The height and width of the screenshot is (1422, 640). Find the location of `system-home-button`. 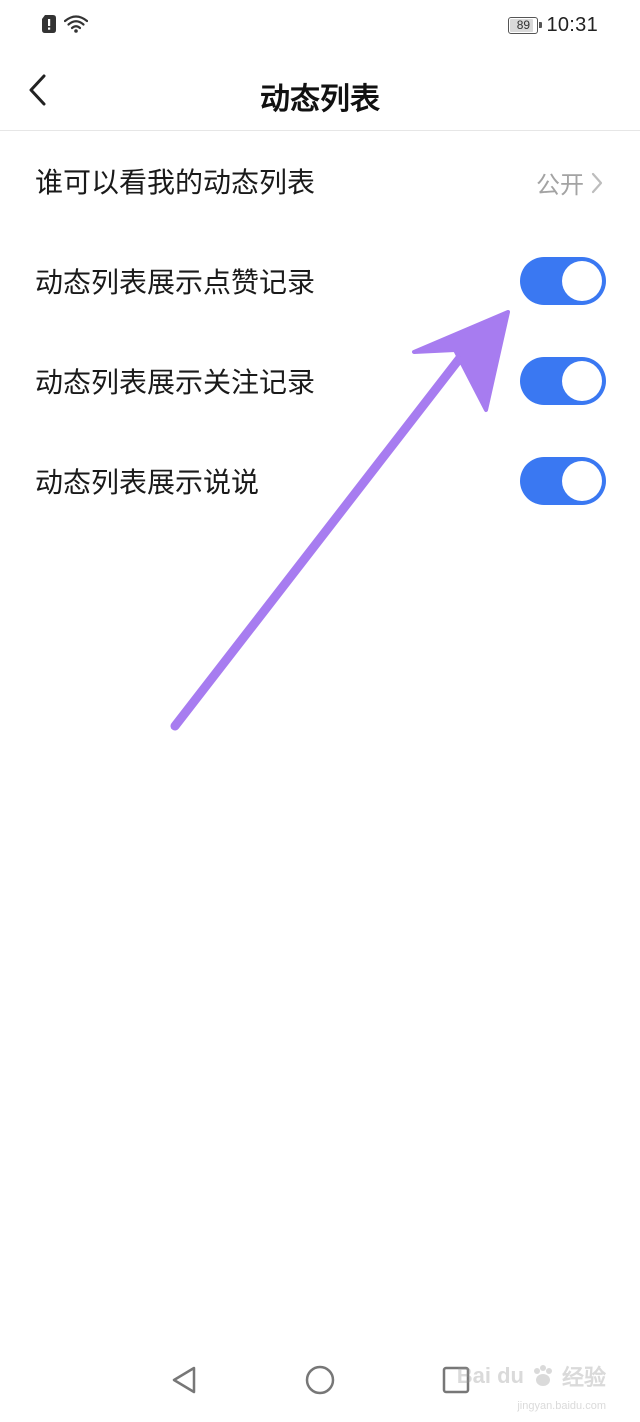

system-home-button is located at coordinates (320, 1380).